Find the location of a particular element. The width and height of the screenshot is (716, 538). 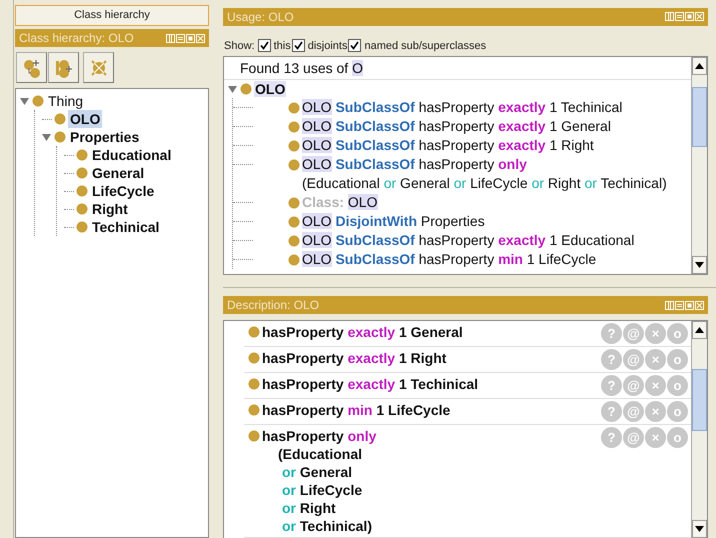

show-label: Show: is located at coordinates (239, 46).